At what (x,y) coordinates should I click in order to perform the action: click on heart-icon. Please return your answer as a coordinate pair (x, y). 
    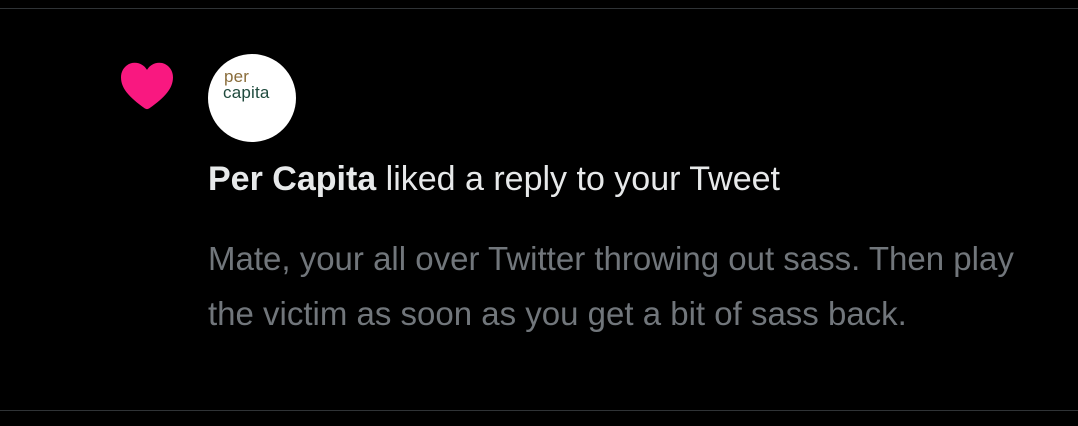
    Looking at the image, I should click on (147, 86).